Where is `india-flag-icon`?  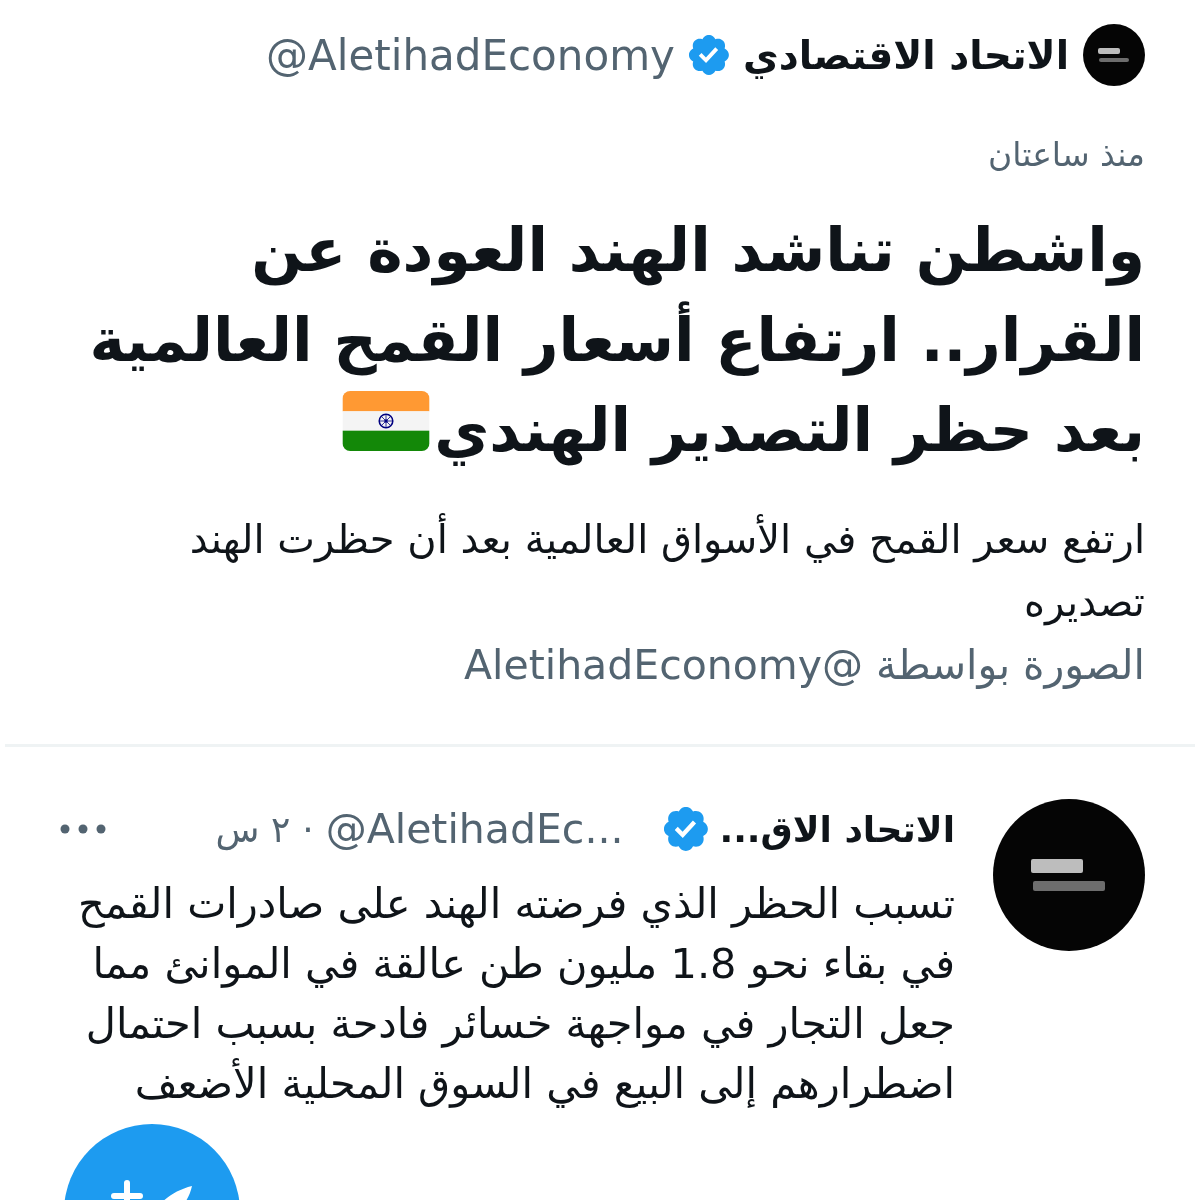
india-flag-icon is located at coordinates (386, 421).